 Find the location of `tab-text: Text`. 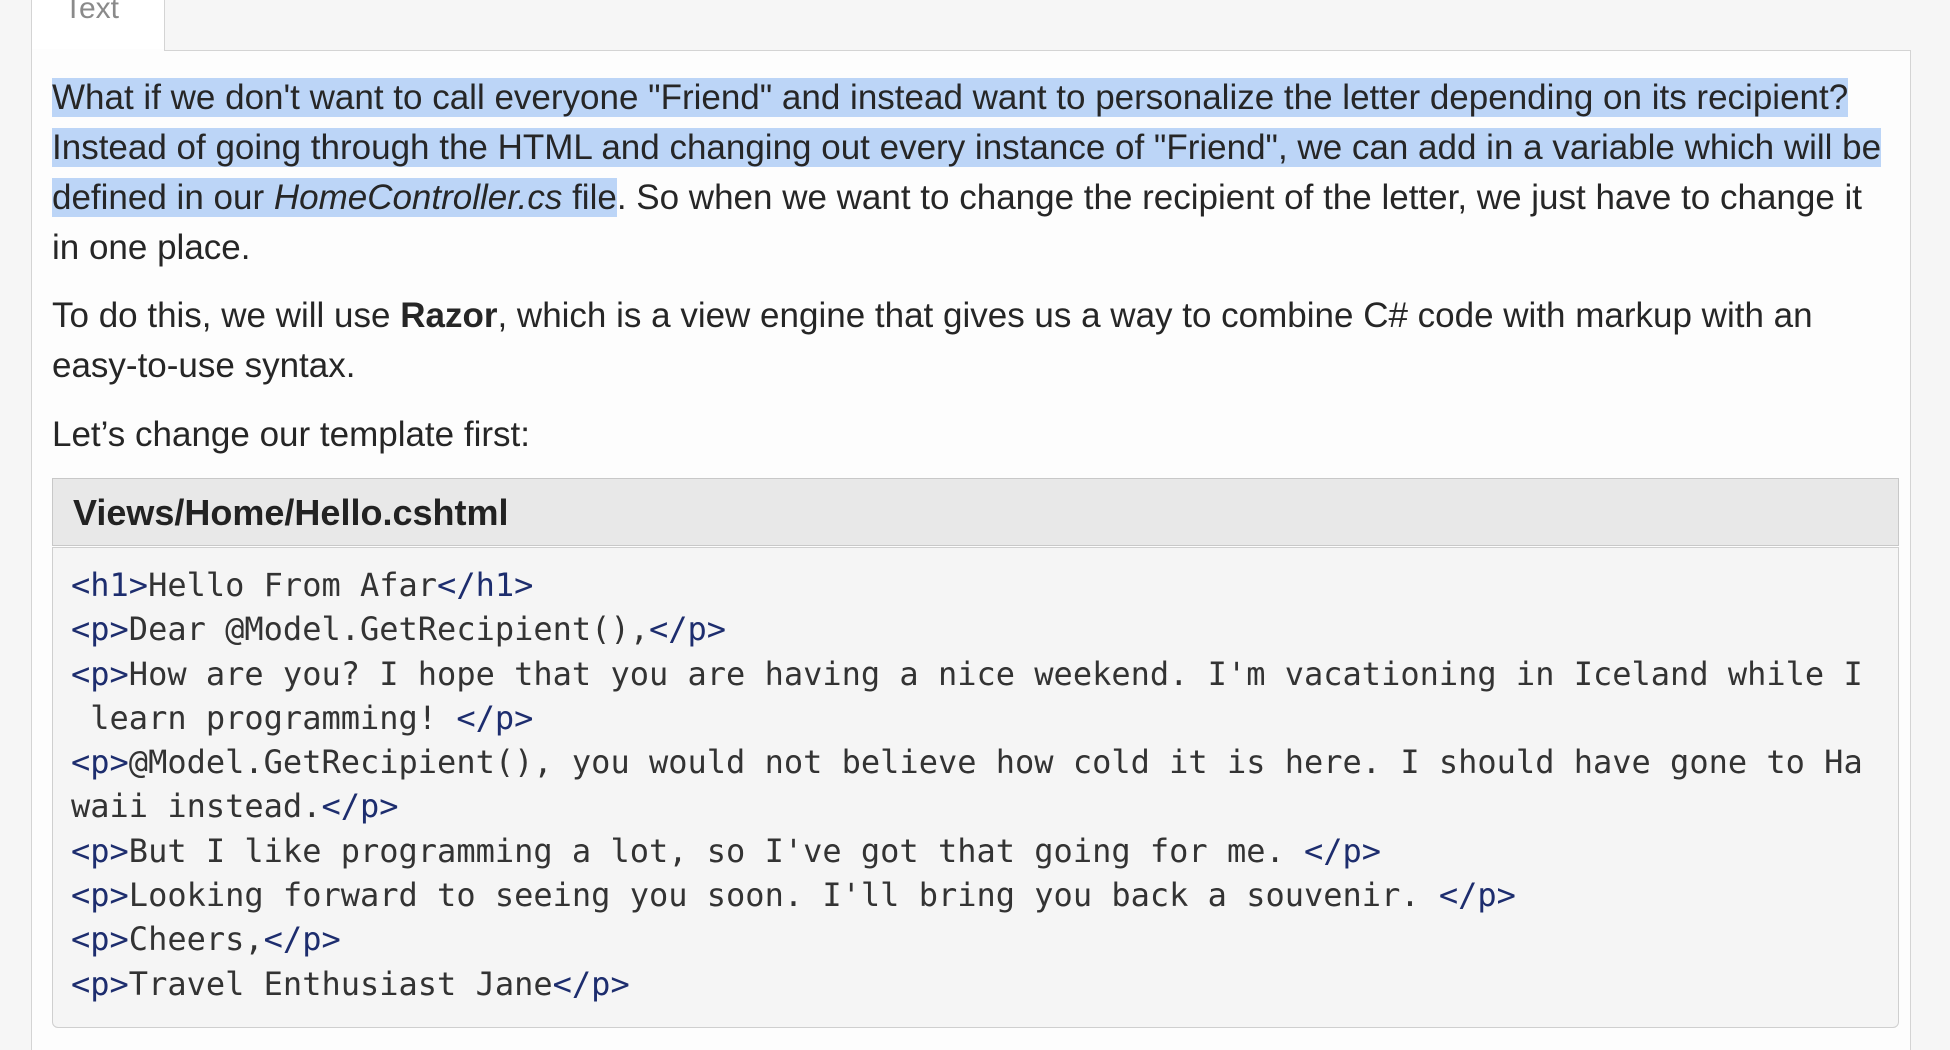

tab-text: Text is located at coordinates (98, 25).